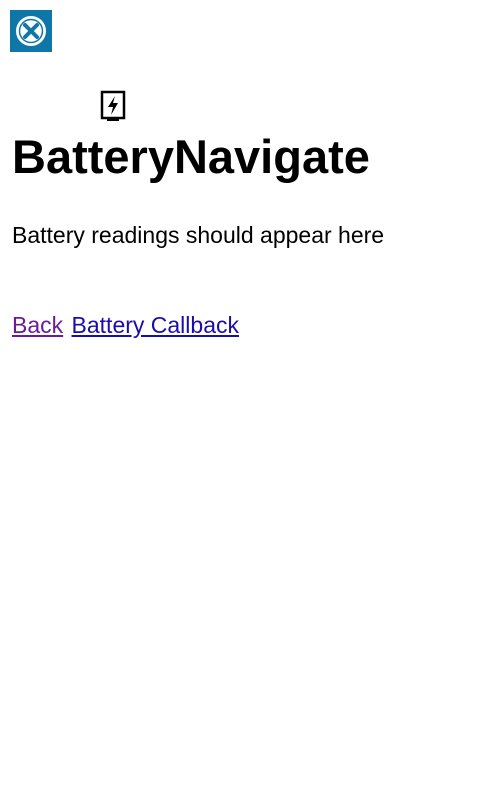  Describe the element at coordinates (113, 106) in the screenshot. I see `battery-charging-icon` at that location.